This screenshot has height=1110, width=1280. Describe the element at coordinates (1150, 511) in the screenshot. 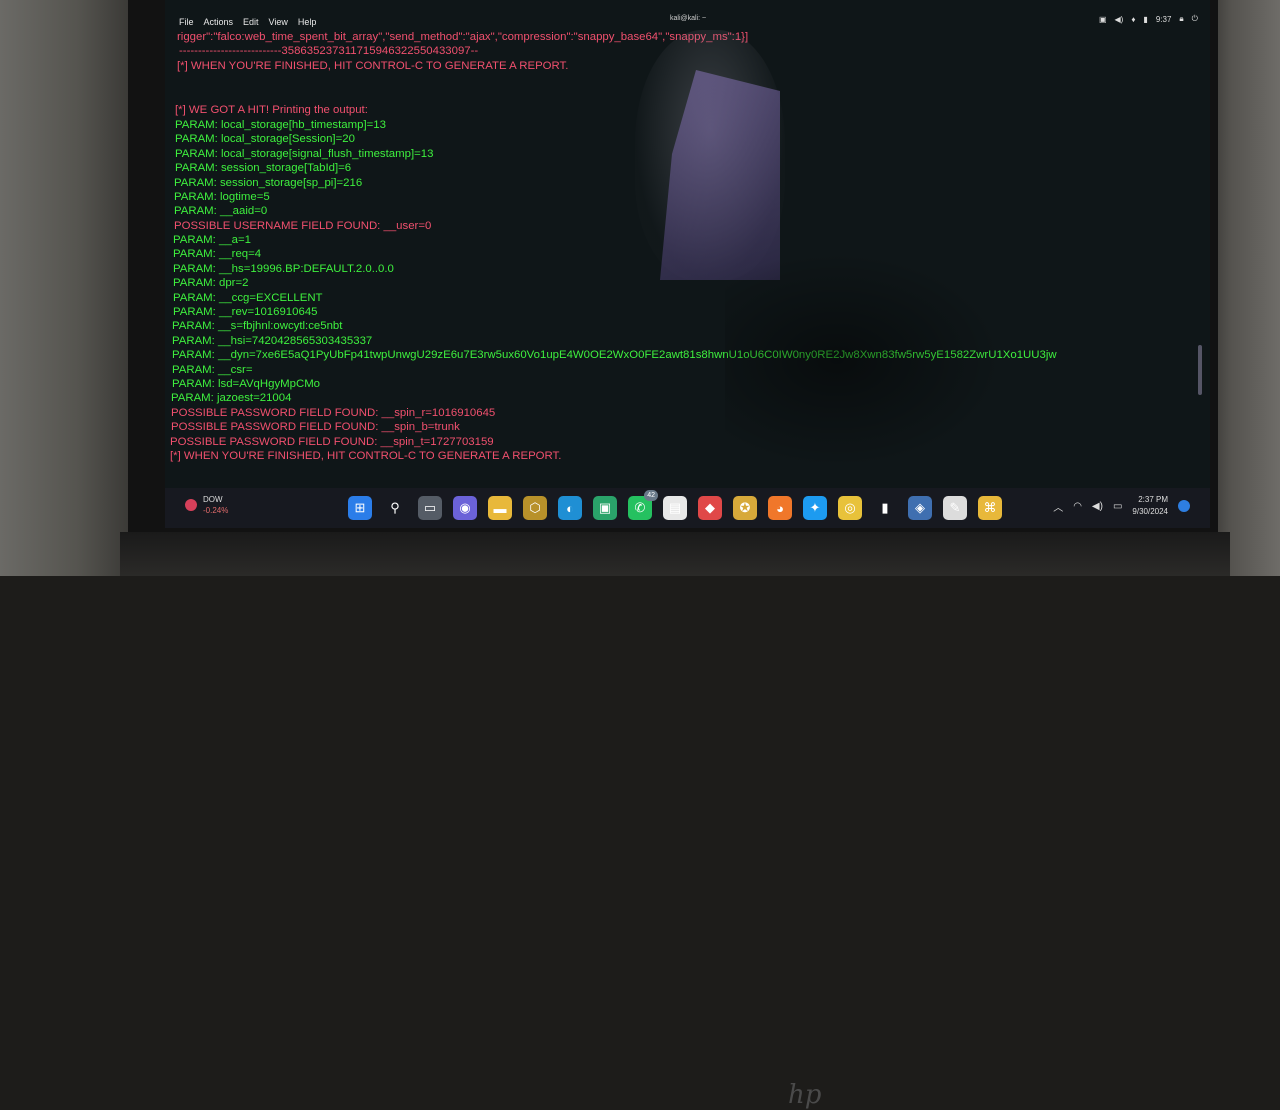

I see `clock-date: 9/30/2024` at that location.